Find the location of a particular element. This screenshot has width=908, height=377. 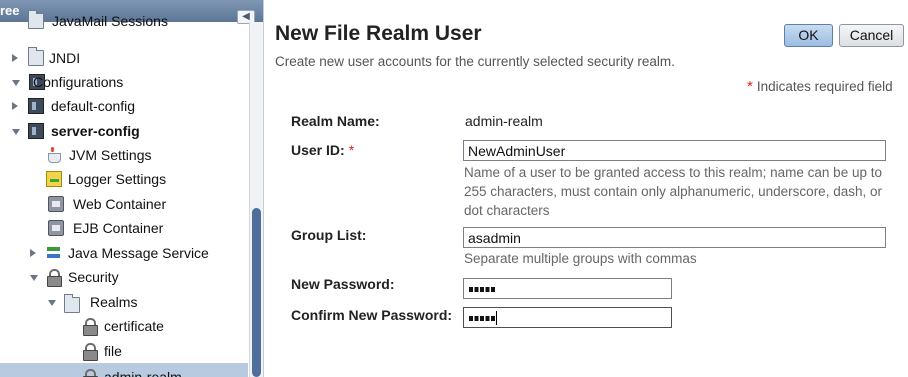

confirm-password-input: ••••• is located at coordinates (567, 317).